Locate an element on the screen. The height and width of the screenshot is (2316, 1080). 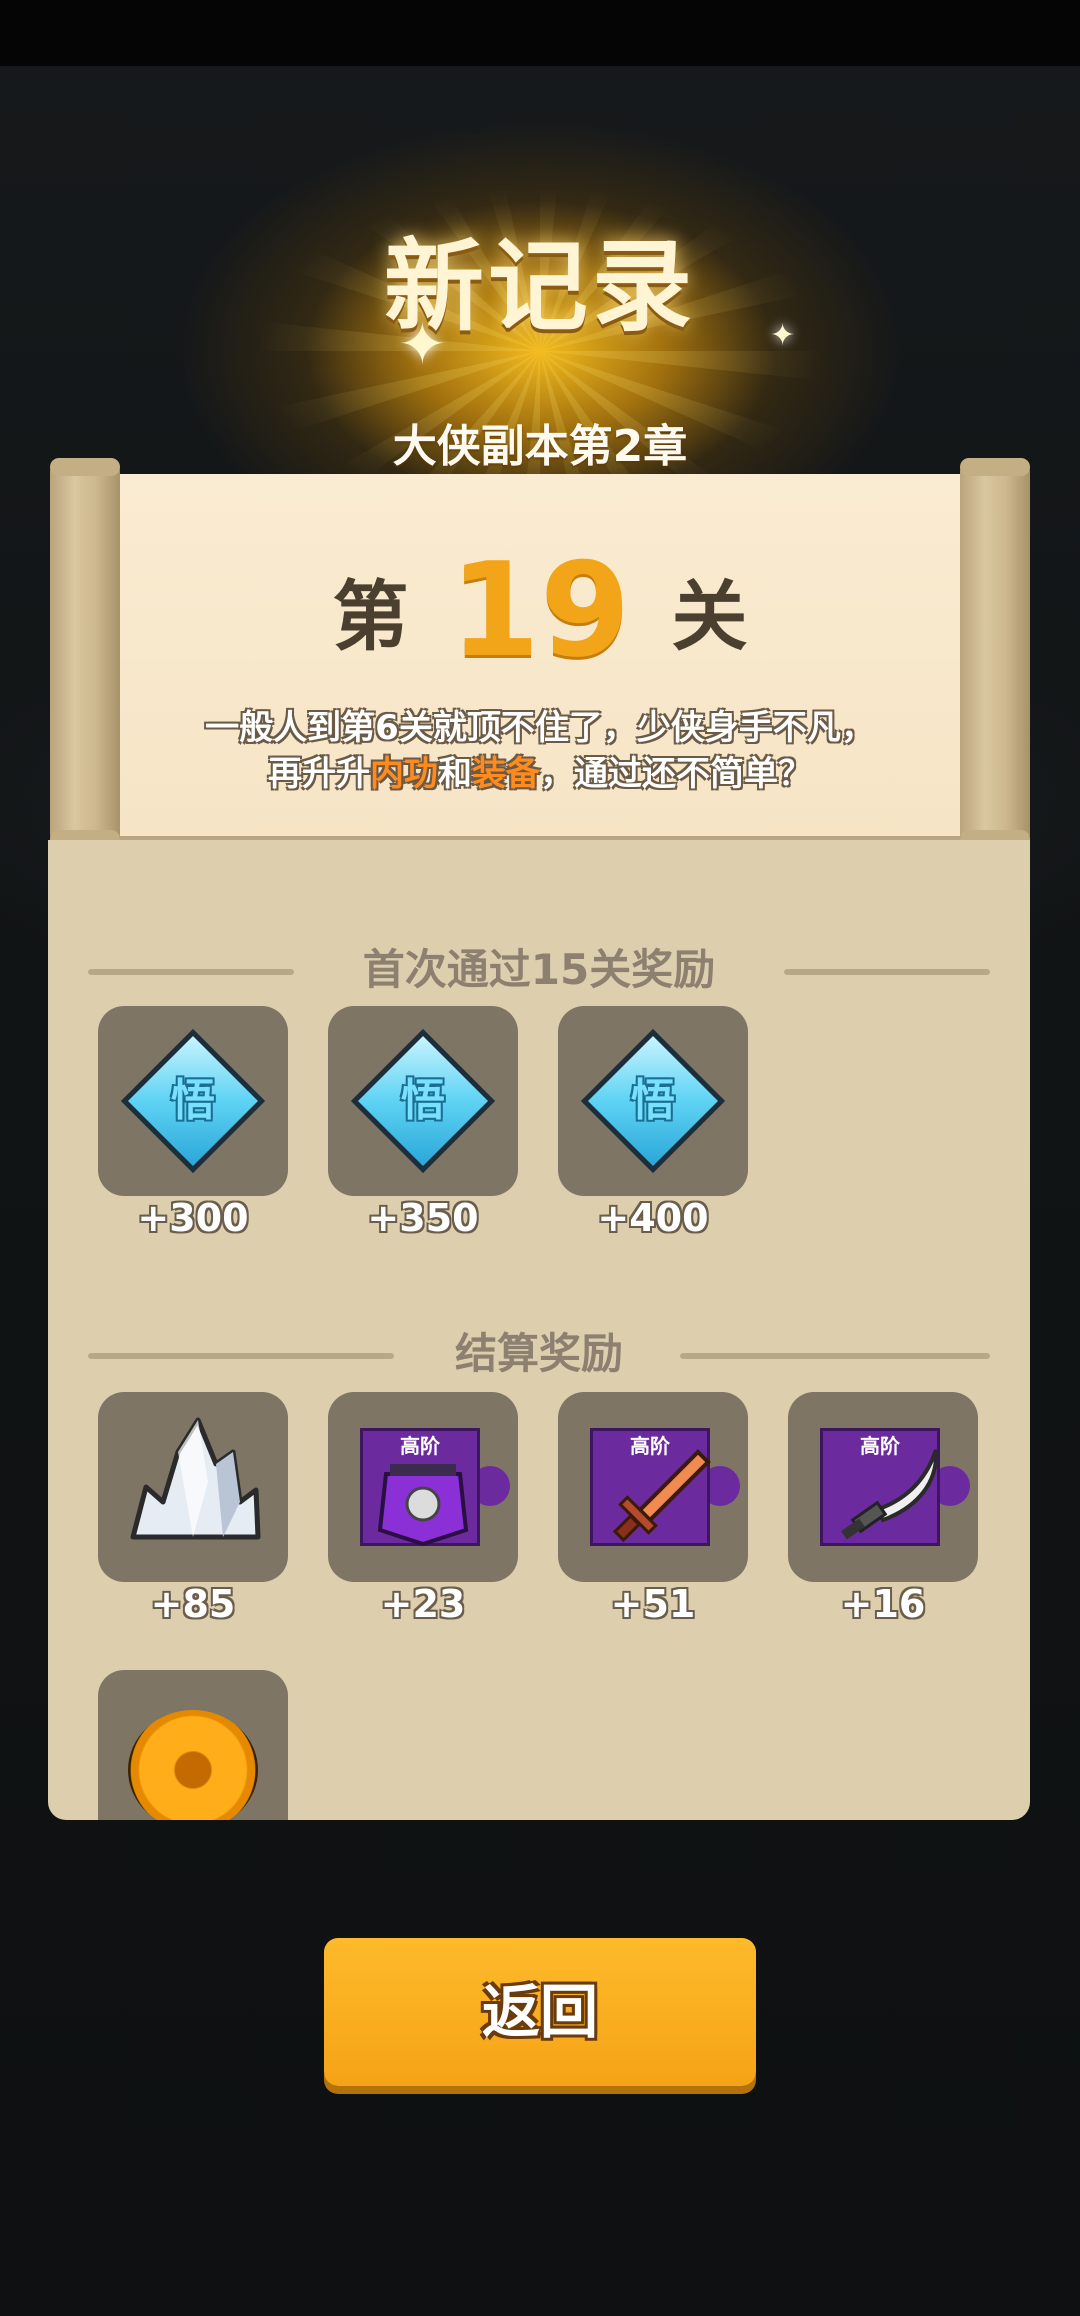
description-line-2: 再升升内功和装备，通过还不简单？ is located at coordinates (540, 774).